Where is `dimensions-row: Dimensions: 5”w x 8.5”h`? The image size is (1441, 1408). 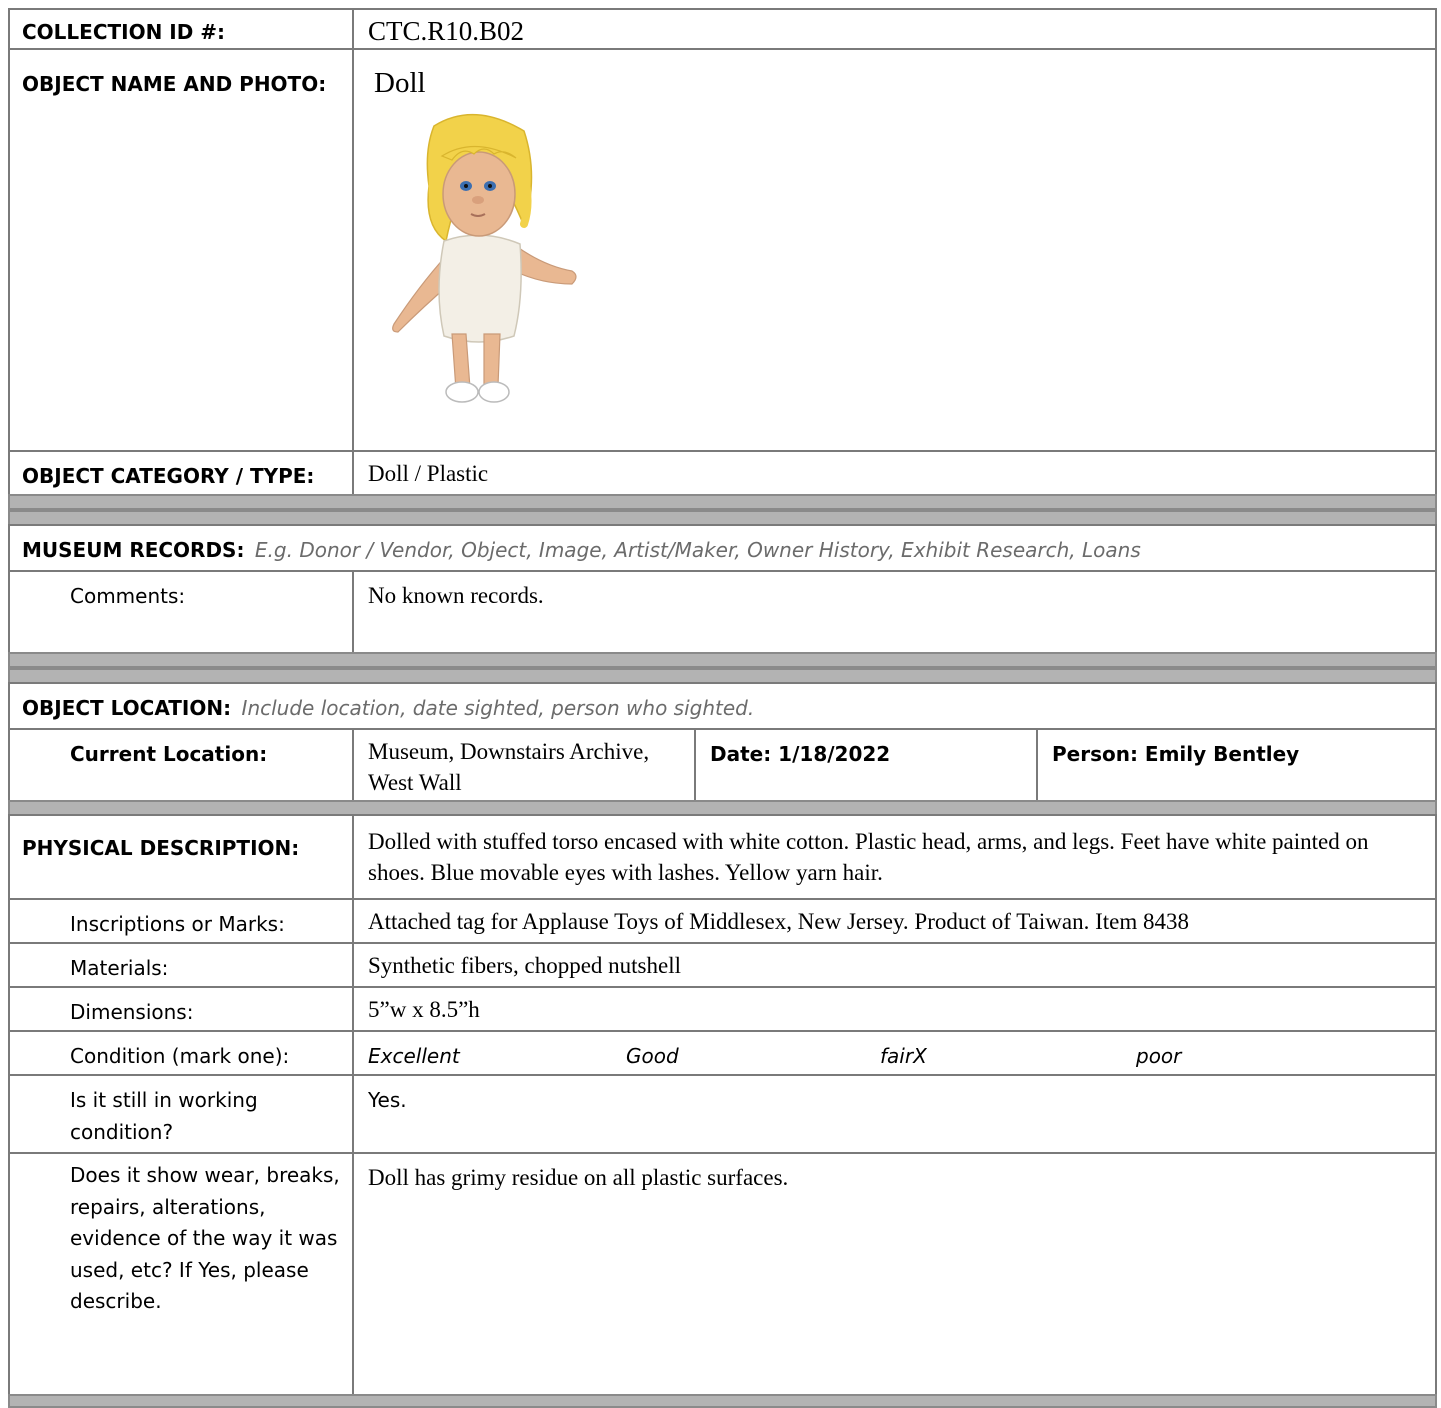
dimensions-row: Dimensions: 5”w x 8.5”h is located at coordinates (722, 1009).